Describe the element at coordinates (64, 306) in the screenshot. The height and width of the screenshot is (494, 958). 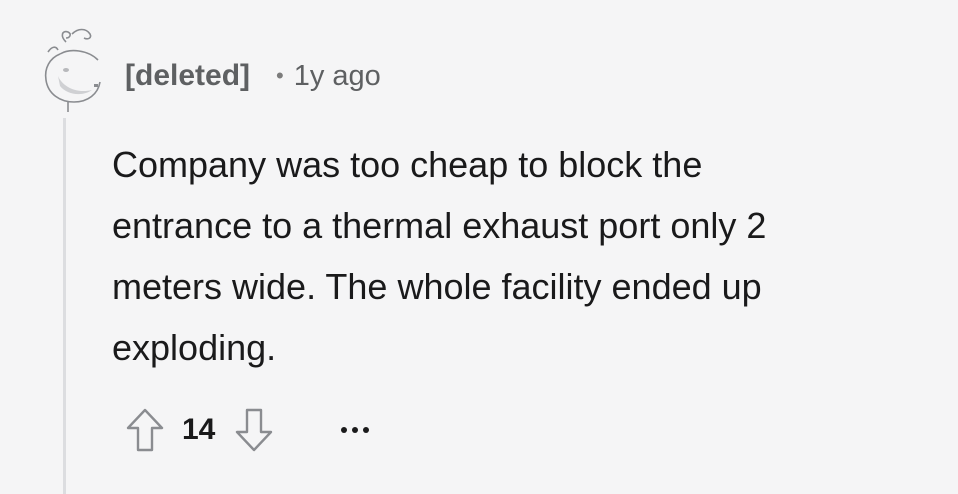
I see `thread-line` at that location.